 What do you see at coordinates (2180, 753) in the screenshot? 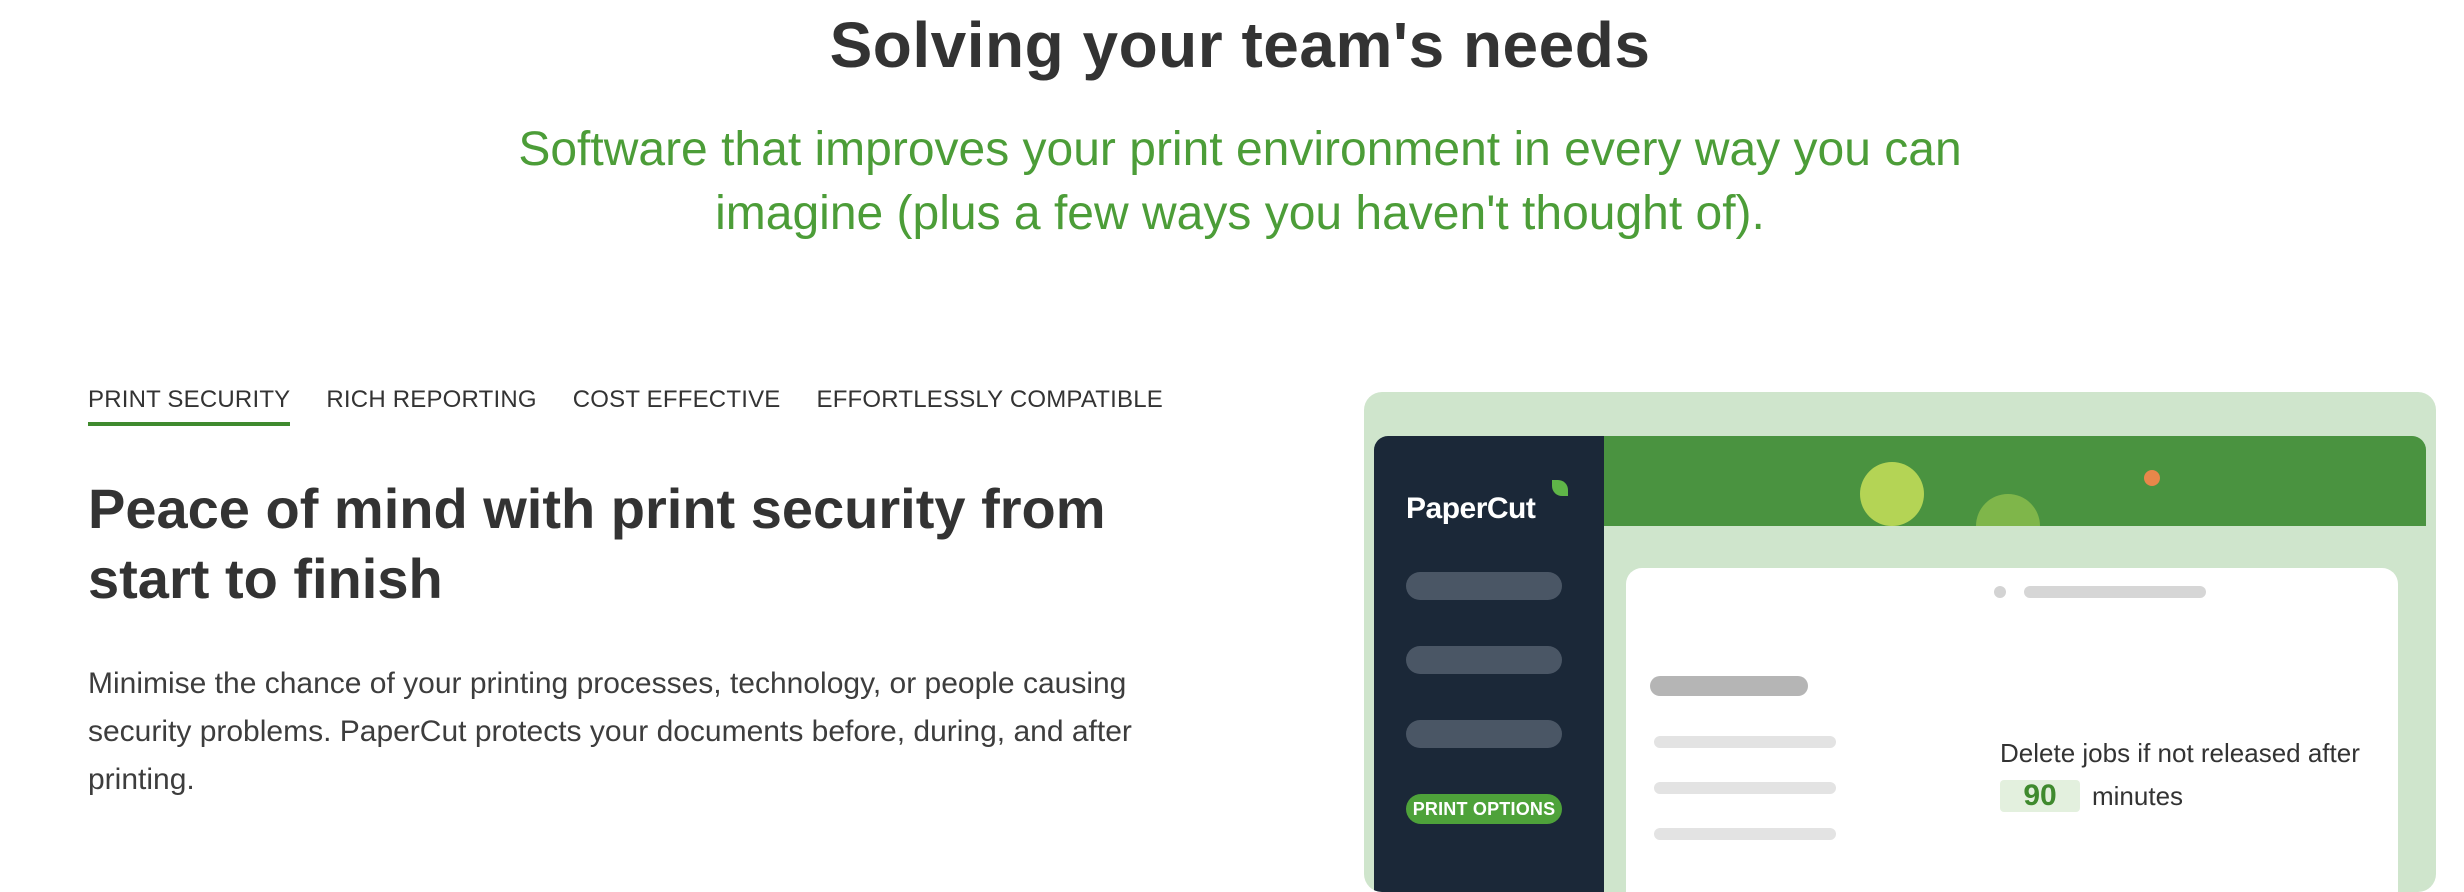
I see `delete-jobs-label: Delete jobs if not released after` at bounding box center [2180, 753].